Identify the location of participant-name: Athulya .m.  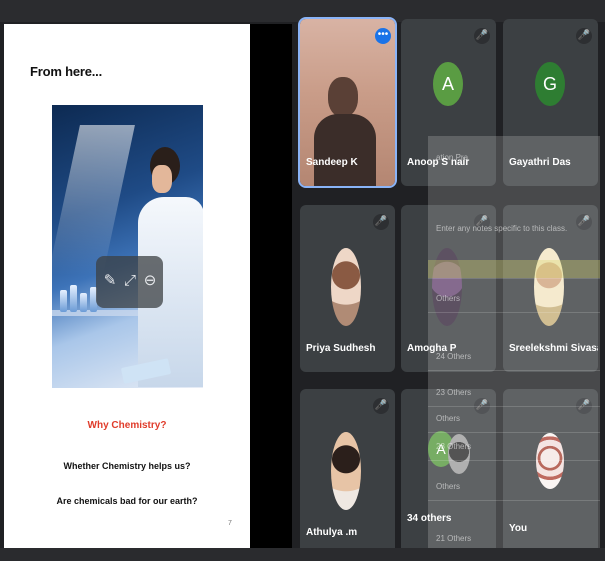
(332, 532).